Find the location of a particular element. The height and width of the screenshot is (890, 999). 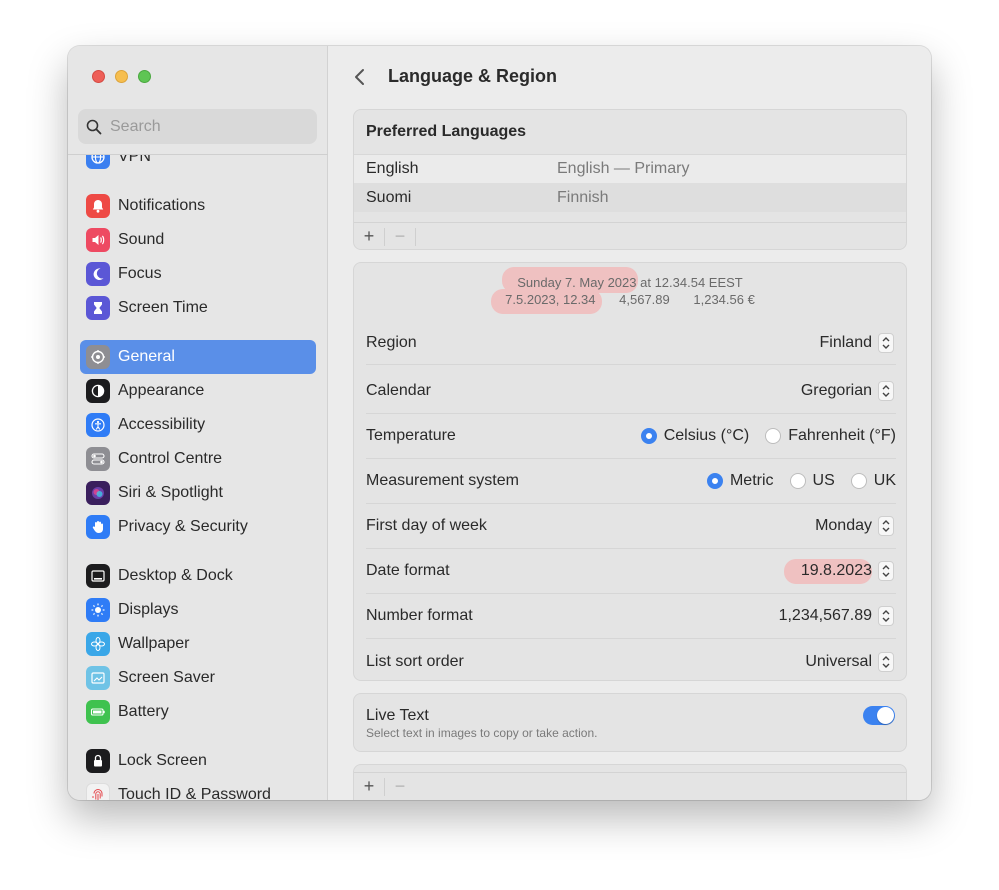

preview-date-time: 7.5.2023, 12.34 is located at coordinates (550, 299).